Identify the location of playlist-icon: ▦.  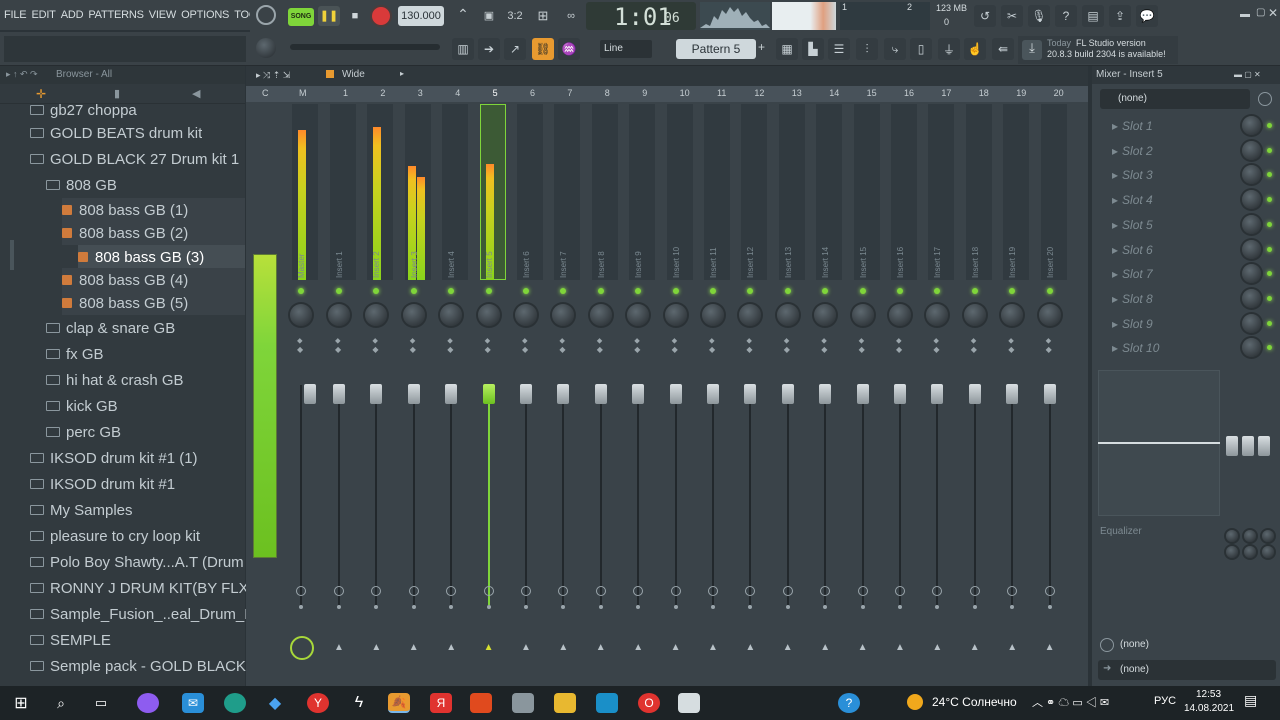
(787, 49).